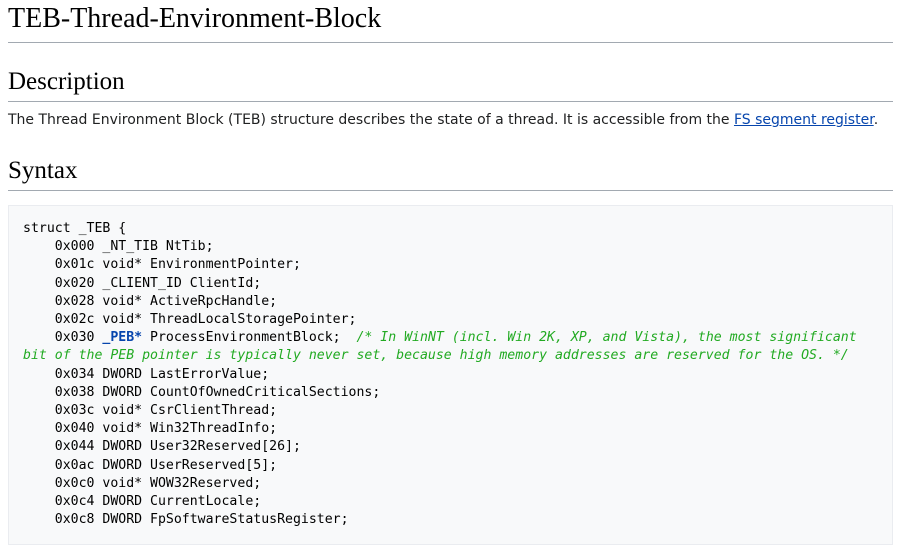  I want to click on code-line: 0x0c8 DWORD FpSoftwareStatusRegister;, so click(186, 520).